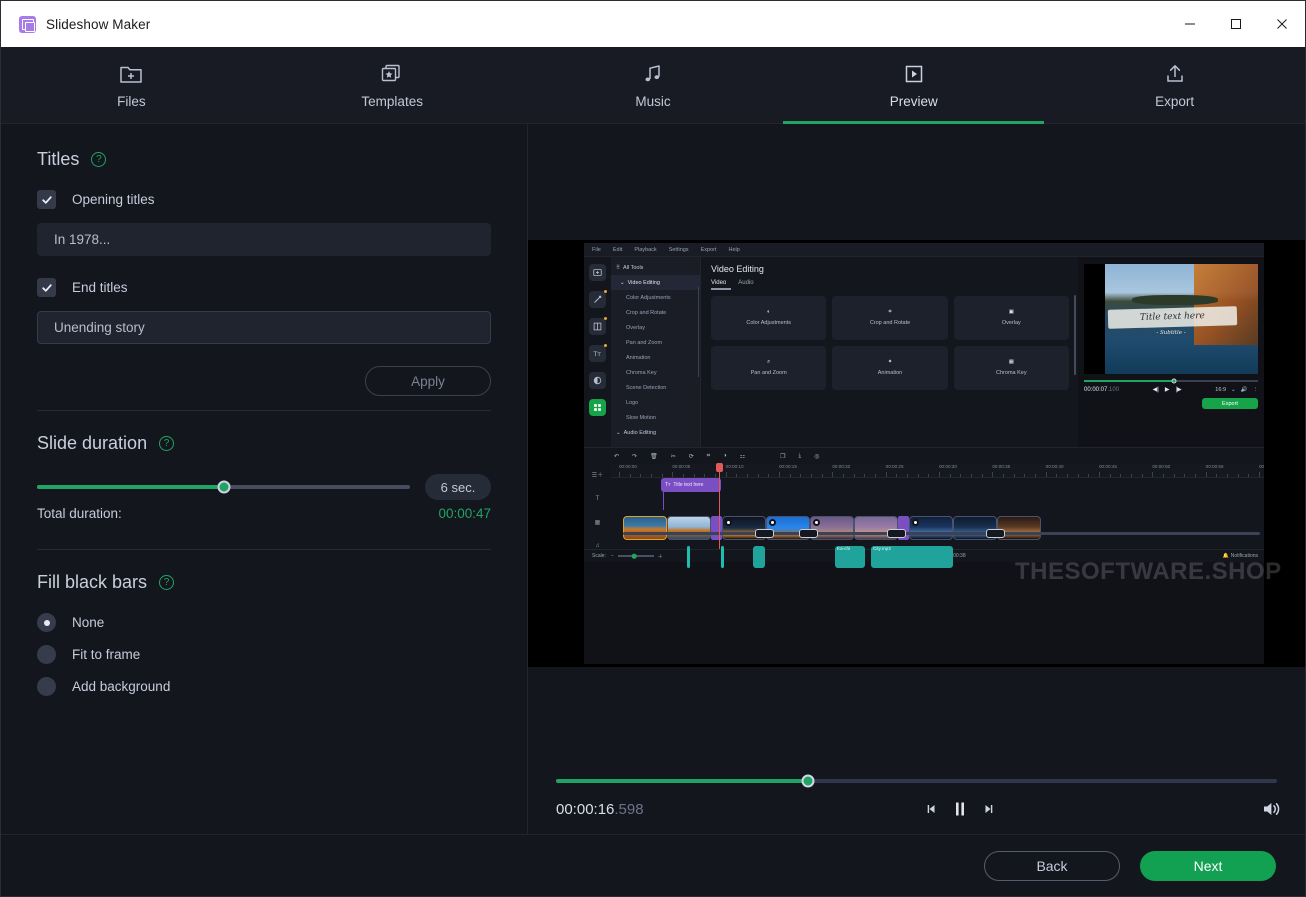  I want to click on fill-option-fit-to-frame: Fit to frame, so click(264, 654).